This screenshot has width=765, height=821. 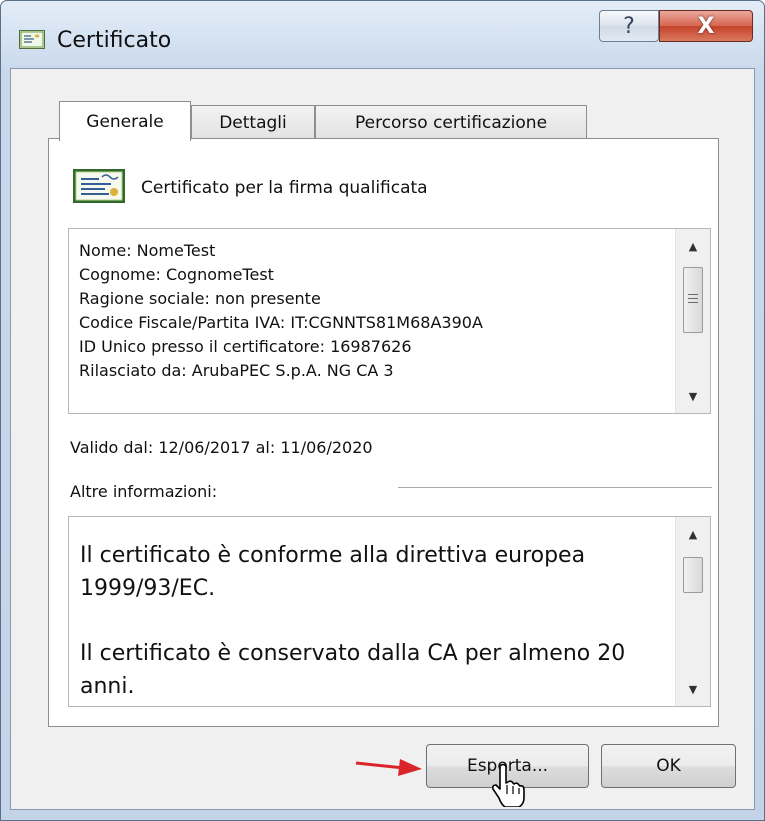 I want to click on close-button: X, so click(x=706, y=26).